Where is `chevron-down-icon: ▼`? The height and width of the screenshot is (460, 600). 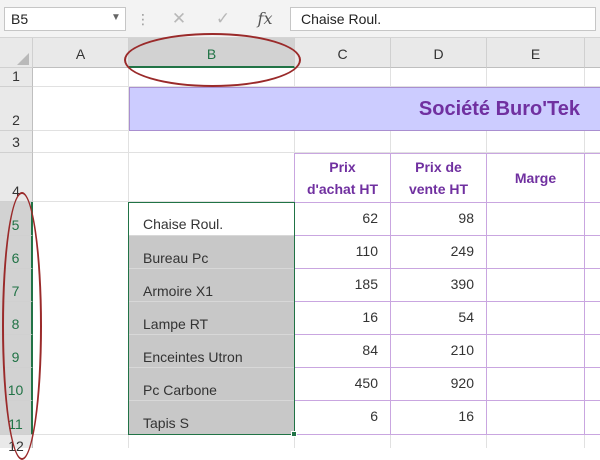
chevron-down-icon: ▼ is located at coordinates (116, 18).